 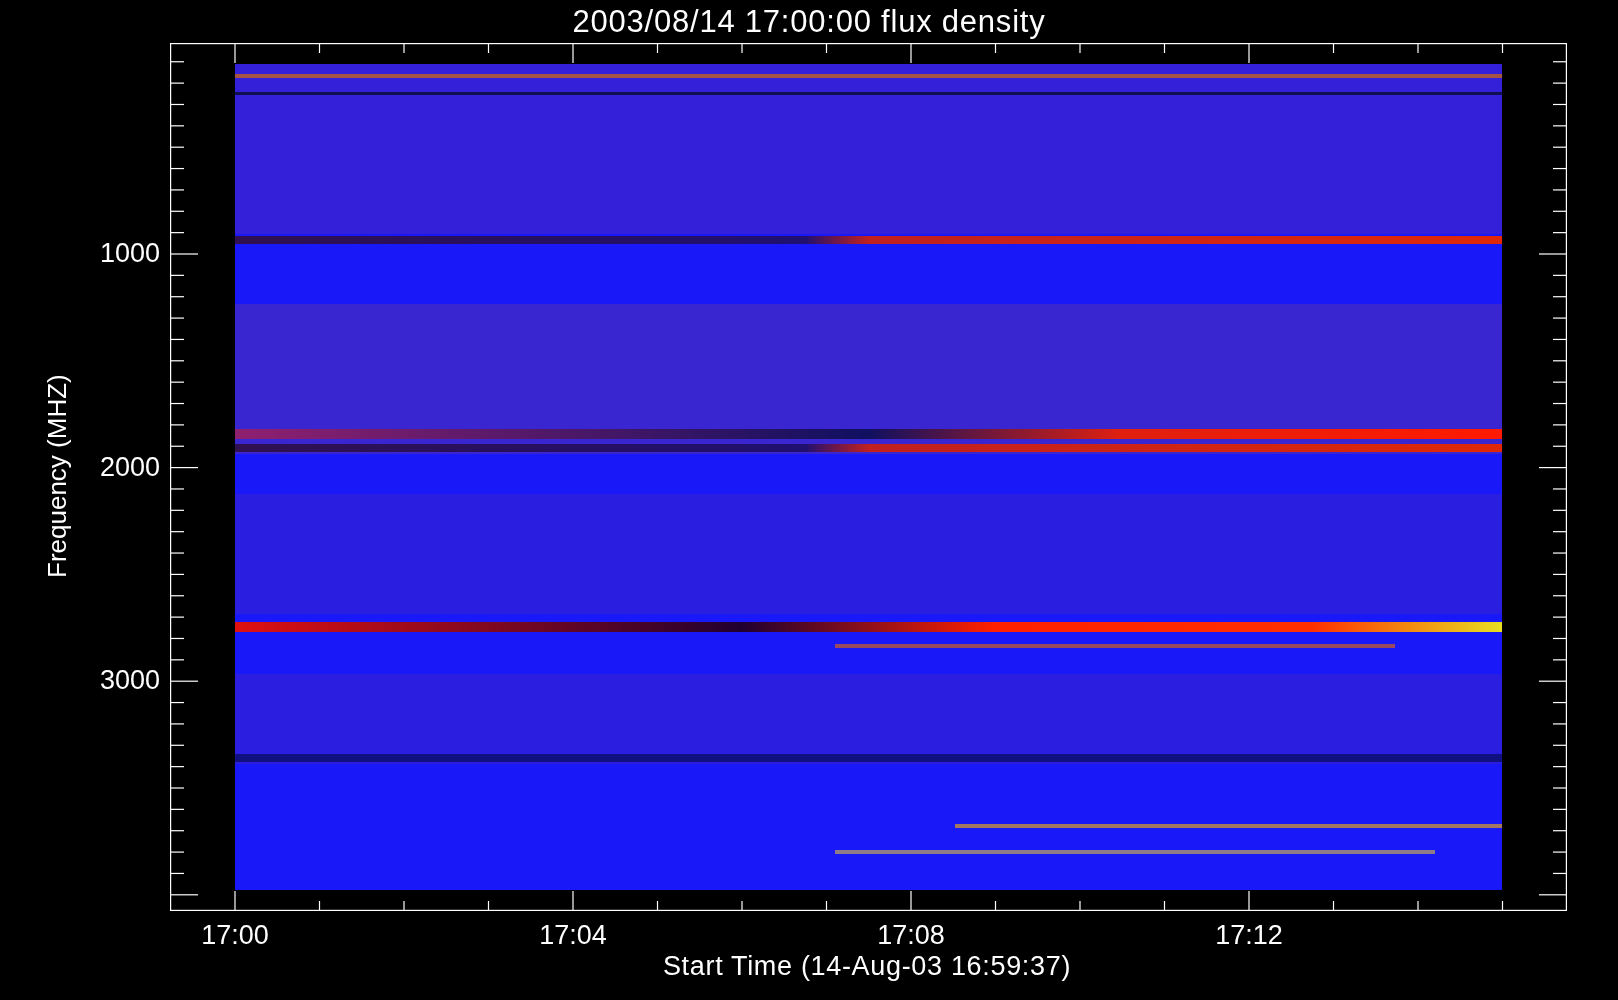 What do you see at coordinates (129, 467) in the screenshot?
I see `y-tick-label: 2000` at bounding box center [129, 467].